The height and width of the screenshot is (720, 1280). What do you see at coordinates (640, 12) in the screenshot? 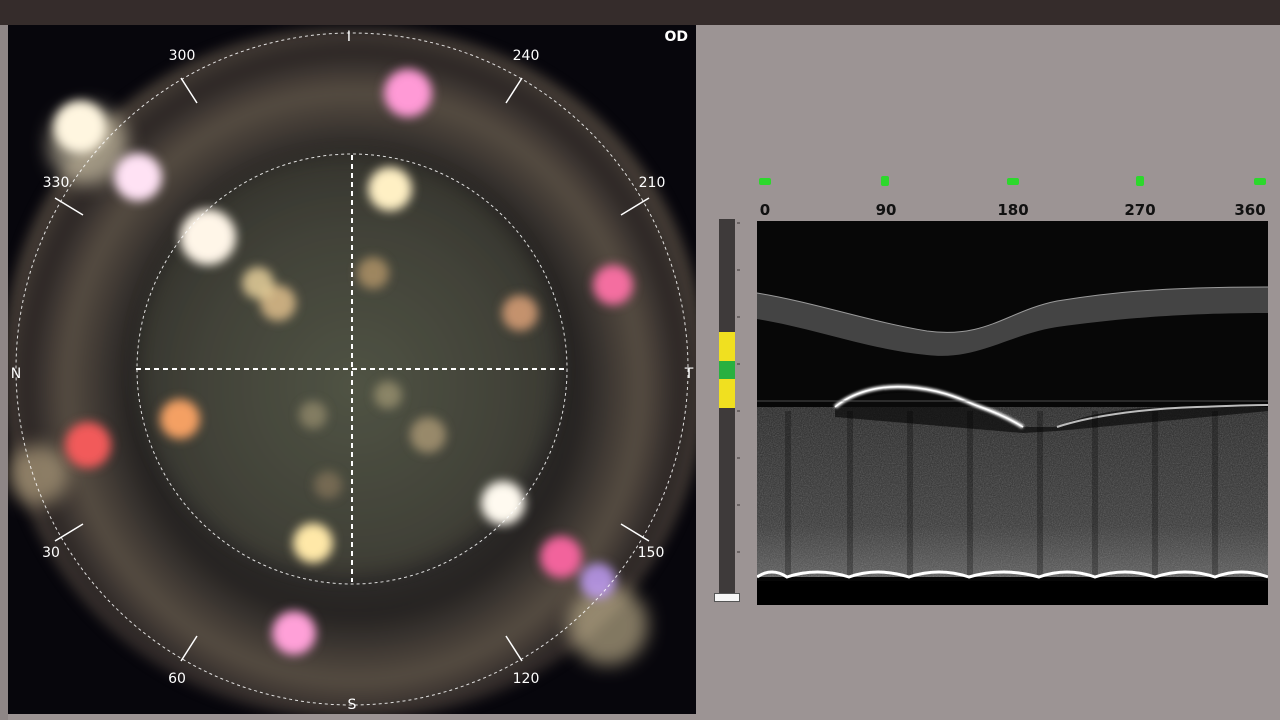
I see `top-bar` at bounding box center [640, 12].